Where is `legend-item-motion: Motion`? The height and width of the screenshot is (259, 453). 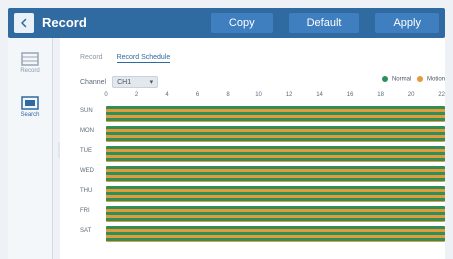
legend-item-motion: Motion is located at coordinates (431, 79).